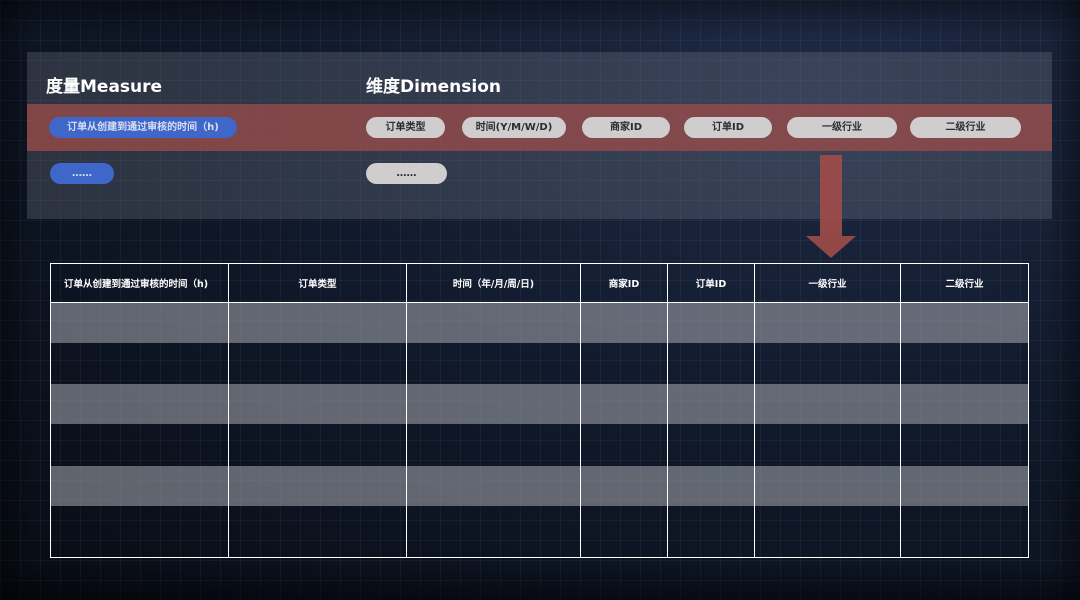 Image resolution: width=1080 pixels, height=600 pixels. Describe the element at coordinates (964, 283) in the screenshot. I see `column-header-level2-industry: 二级行业` at that location.